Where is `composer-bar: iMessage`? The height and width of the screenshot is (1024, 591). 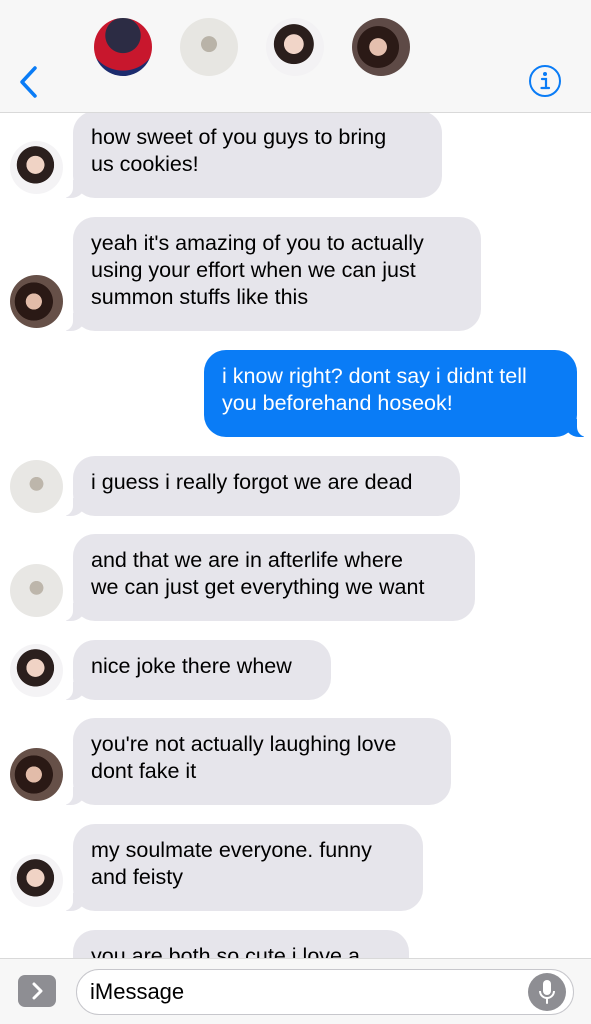 composer-bar: iMessage is located at coordinates (295, 991).